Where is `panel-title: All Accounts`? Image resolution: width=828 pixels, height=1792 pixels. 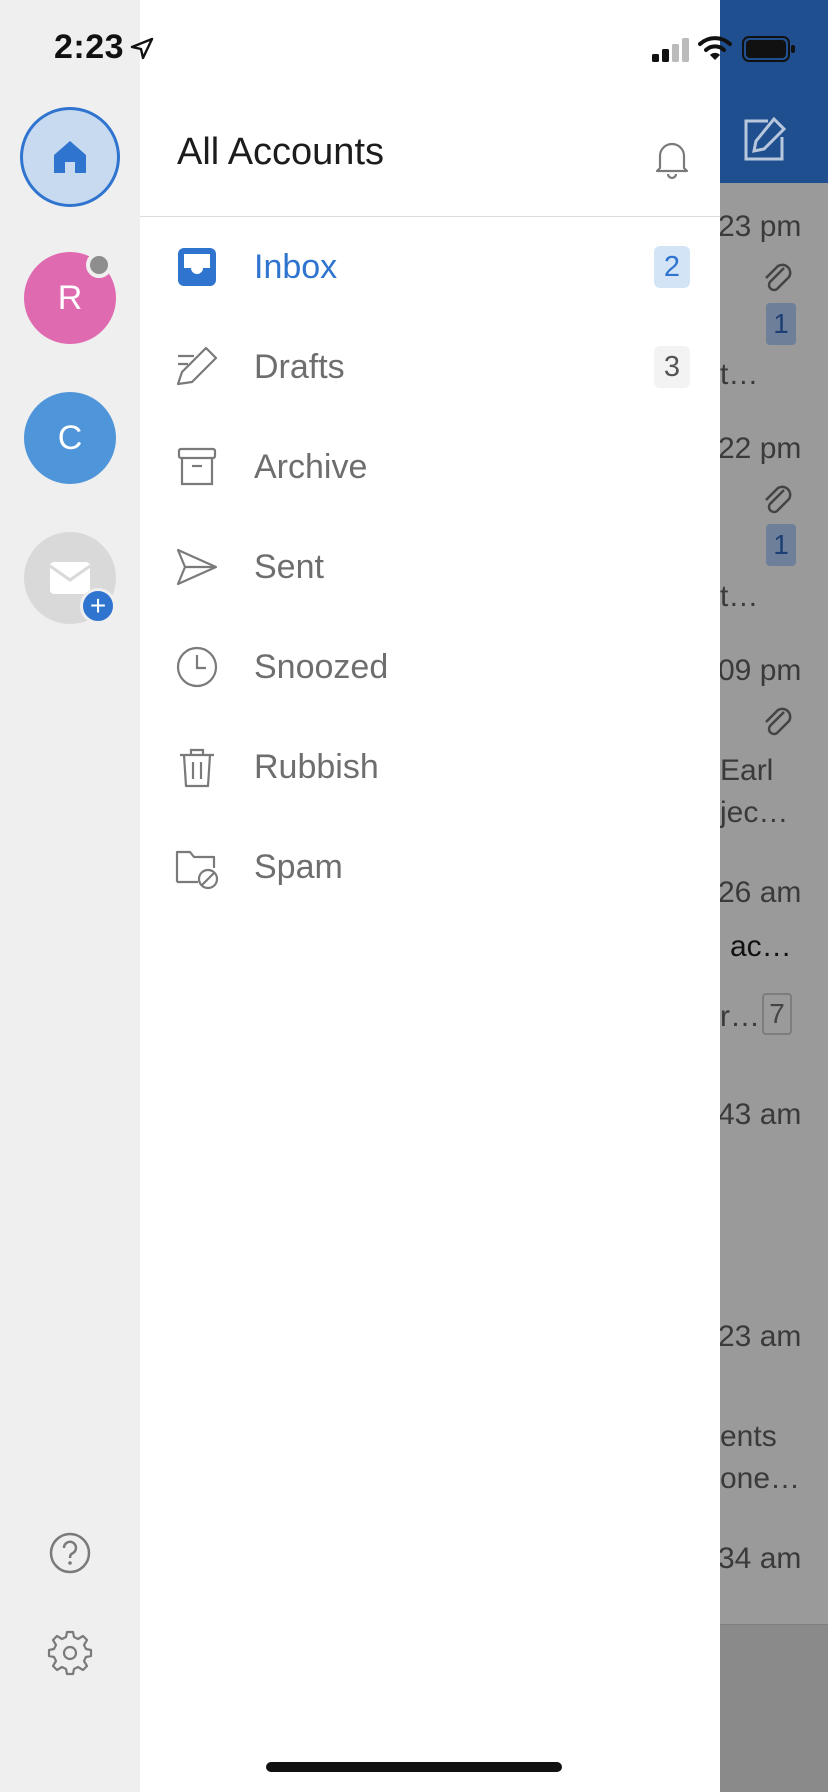
panel-title: All Accounts is located at coordinates (280, 152).